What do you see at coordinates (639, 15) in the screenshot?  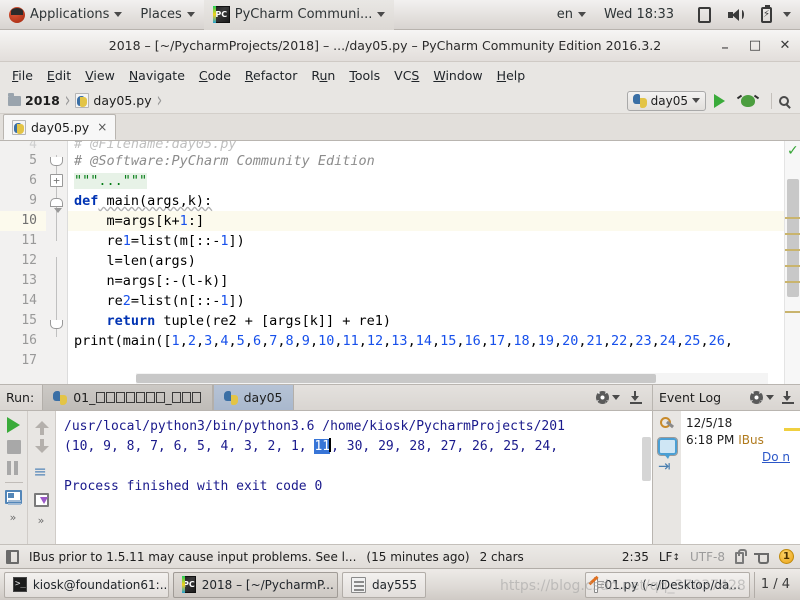 I see `clock-button: Wed 18:33` at bounding box center [639, 15].